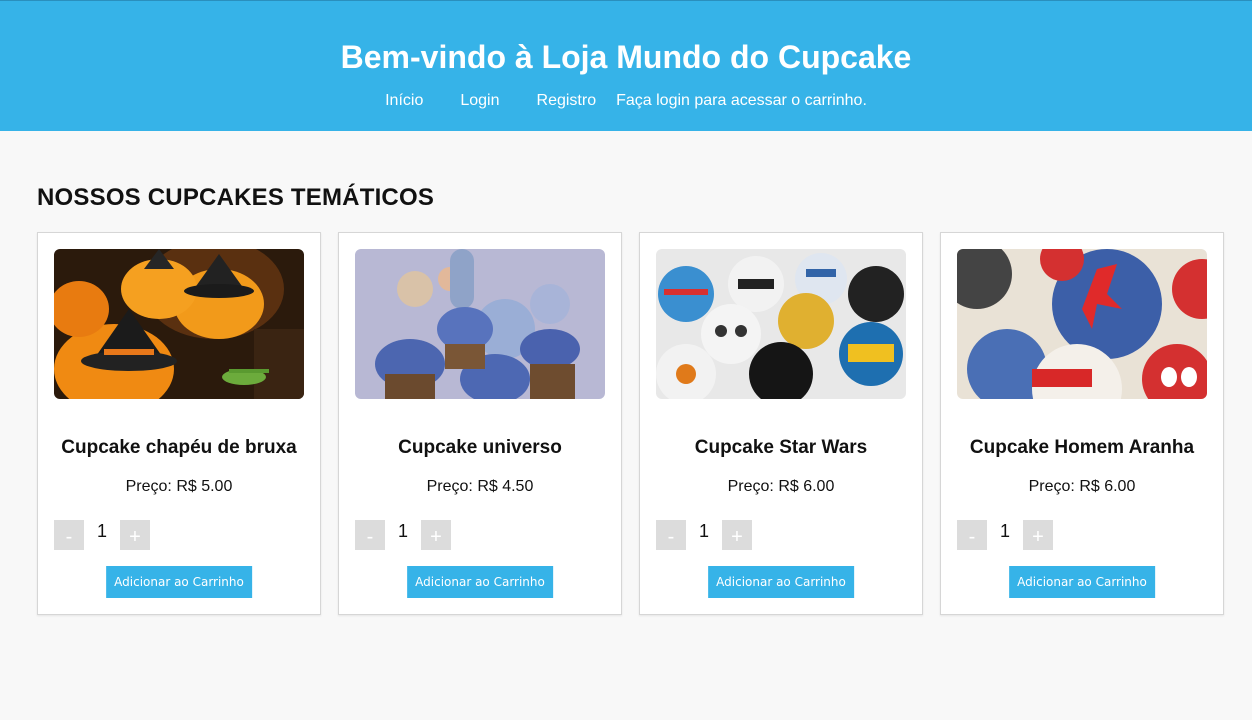 The height and width of the screenshot is (720, 1252). What do you see at coordinates (404, 101) in the screenshot?
I see `nav-link-inicio: Início` at bounding box center [404, 101].